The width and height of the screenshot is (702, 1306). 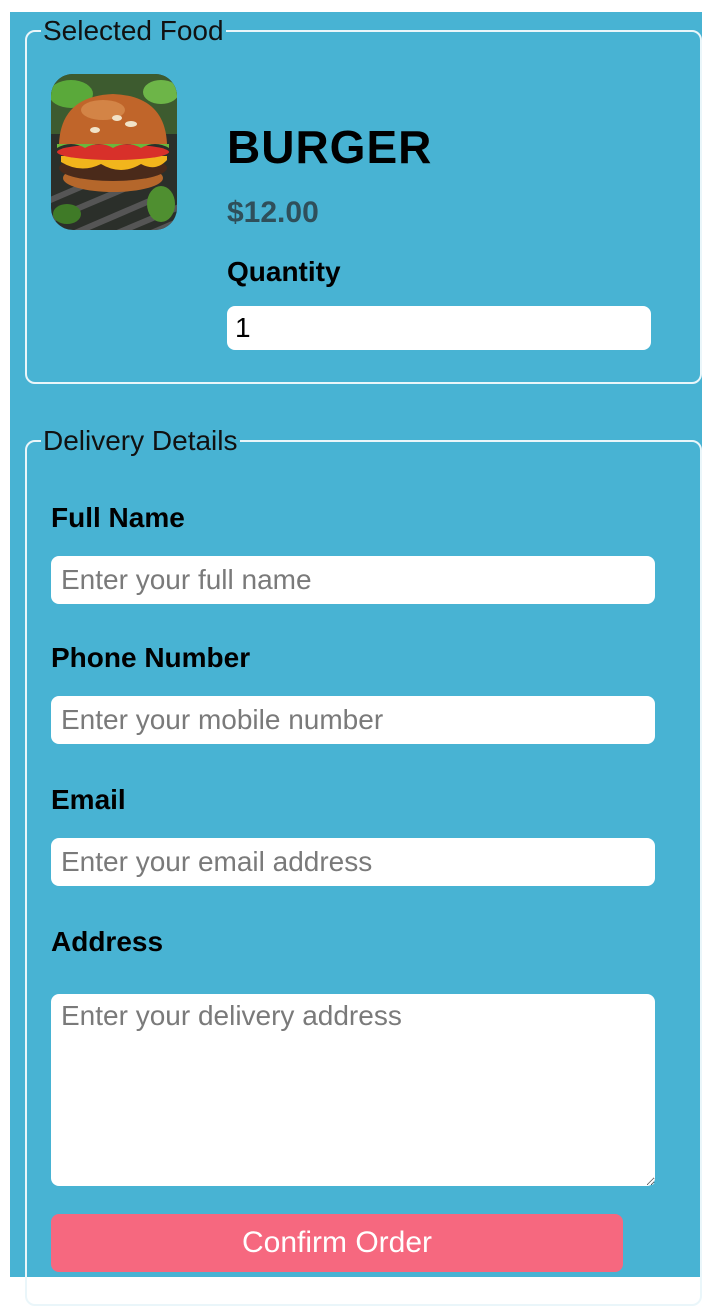 What do you see at coordinates (439, 328) in the screenshot?
I see `quantity-input` at bounding box center [439, 328].